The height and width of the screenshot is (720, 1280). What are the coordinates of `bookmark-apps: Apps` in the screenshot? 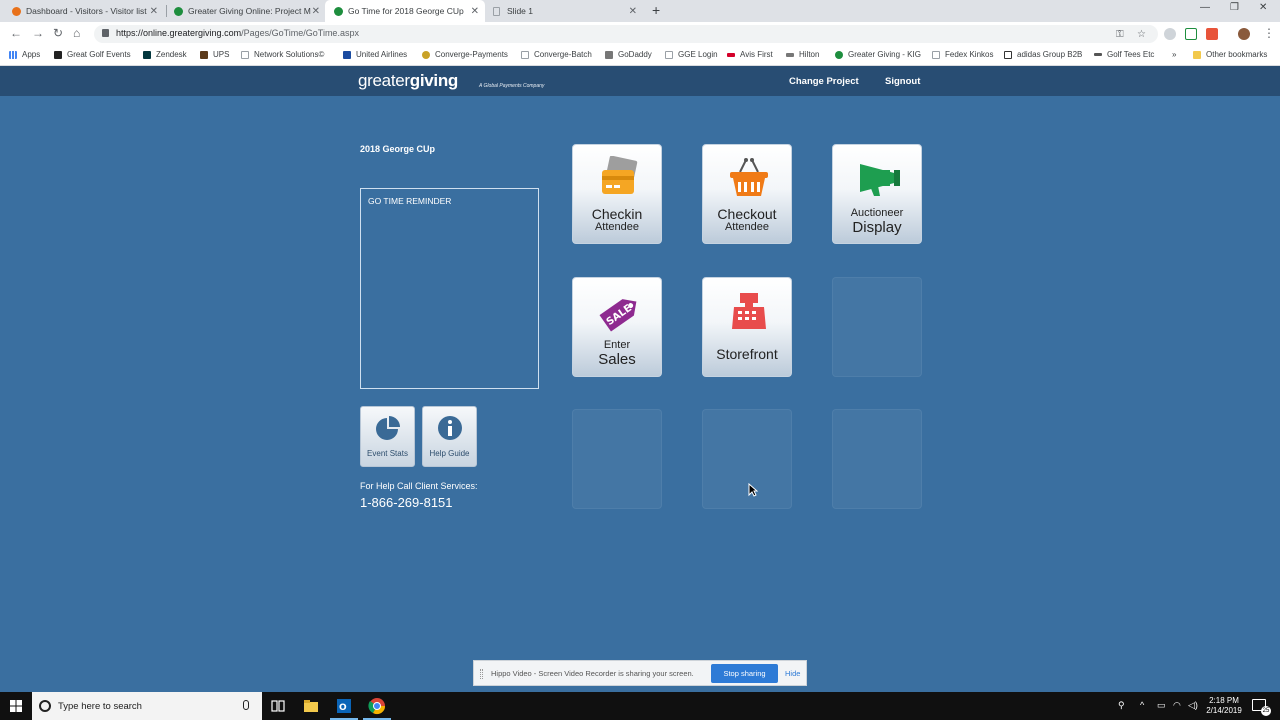 It's located at (24, 54).